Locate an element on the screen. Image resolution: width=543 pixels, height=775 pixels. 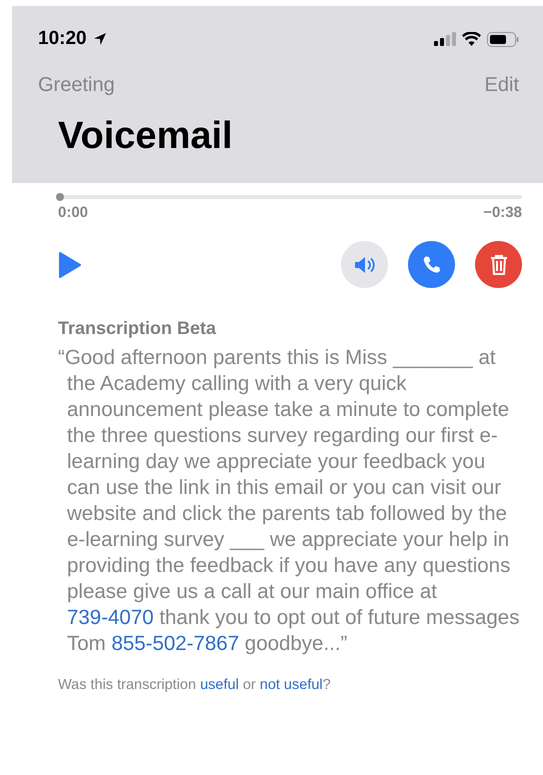
status-time: 10:20 is located at coordinates (62, 39).